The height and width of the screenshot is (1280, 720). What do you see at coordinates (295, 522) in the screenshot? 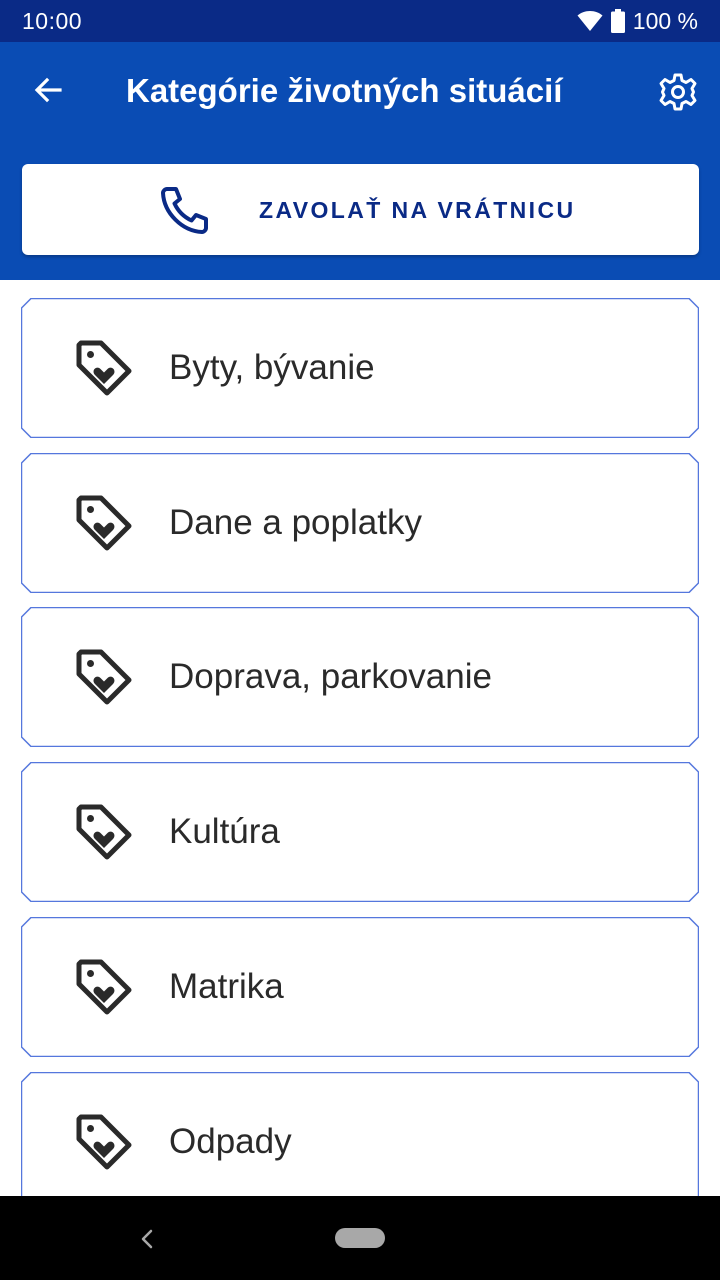
I see `category-label: Dane a poplatky` at bounding box center [295, 522].